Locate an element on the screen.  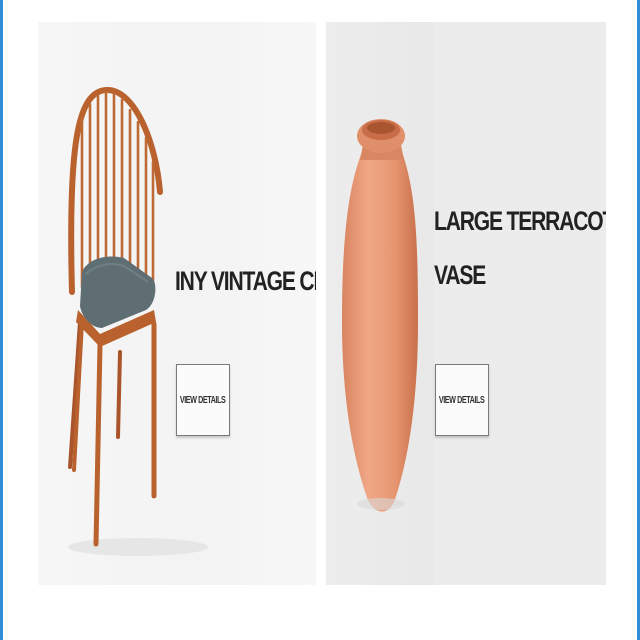
product-title-line-2: VASE is located at coordinates (460, 275).